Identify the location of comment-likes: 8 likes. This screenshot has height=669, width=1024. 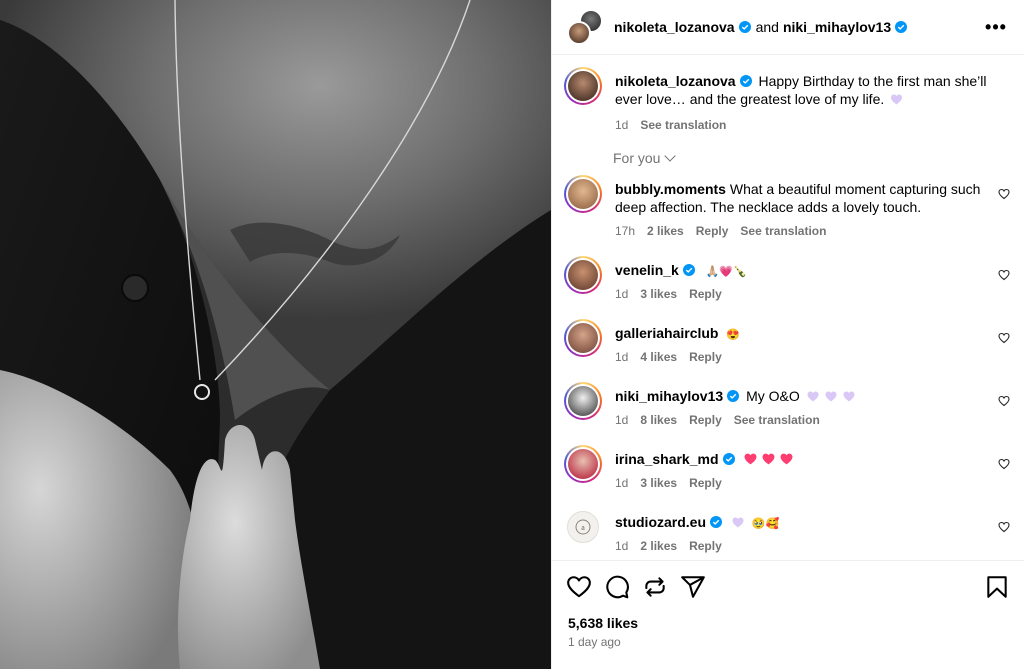
(658, 420).